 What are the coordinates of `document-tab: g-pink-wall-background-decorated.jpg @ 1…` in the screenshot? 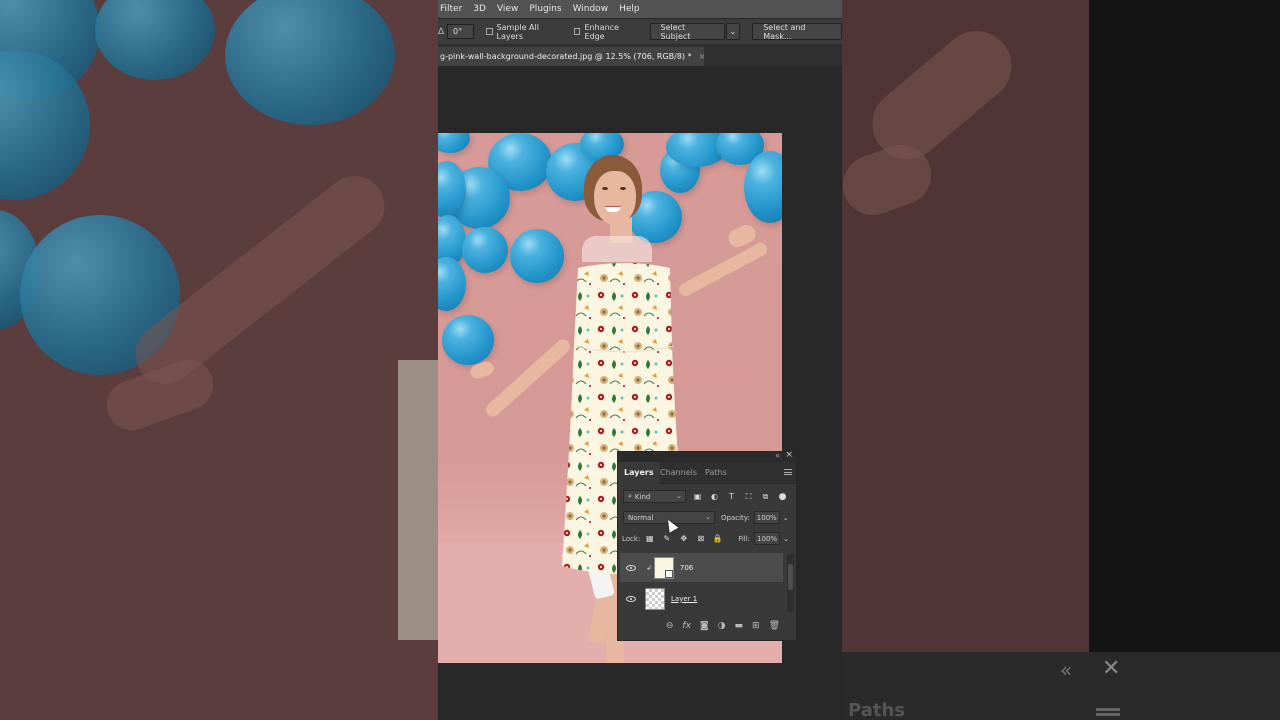 It's located at (571, 56).